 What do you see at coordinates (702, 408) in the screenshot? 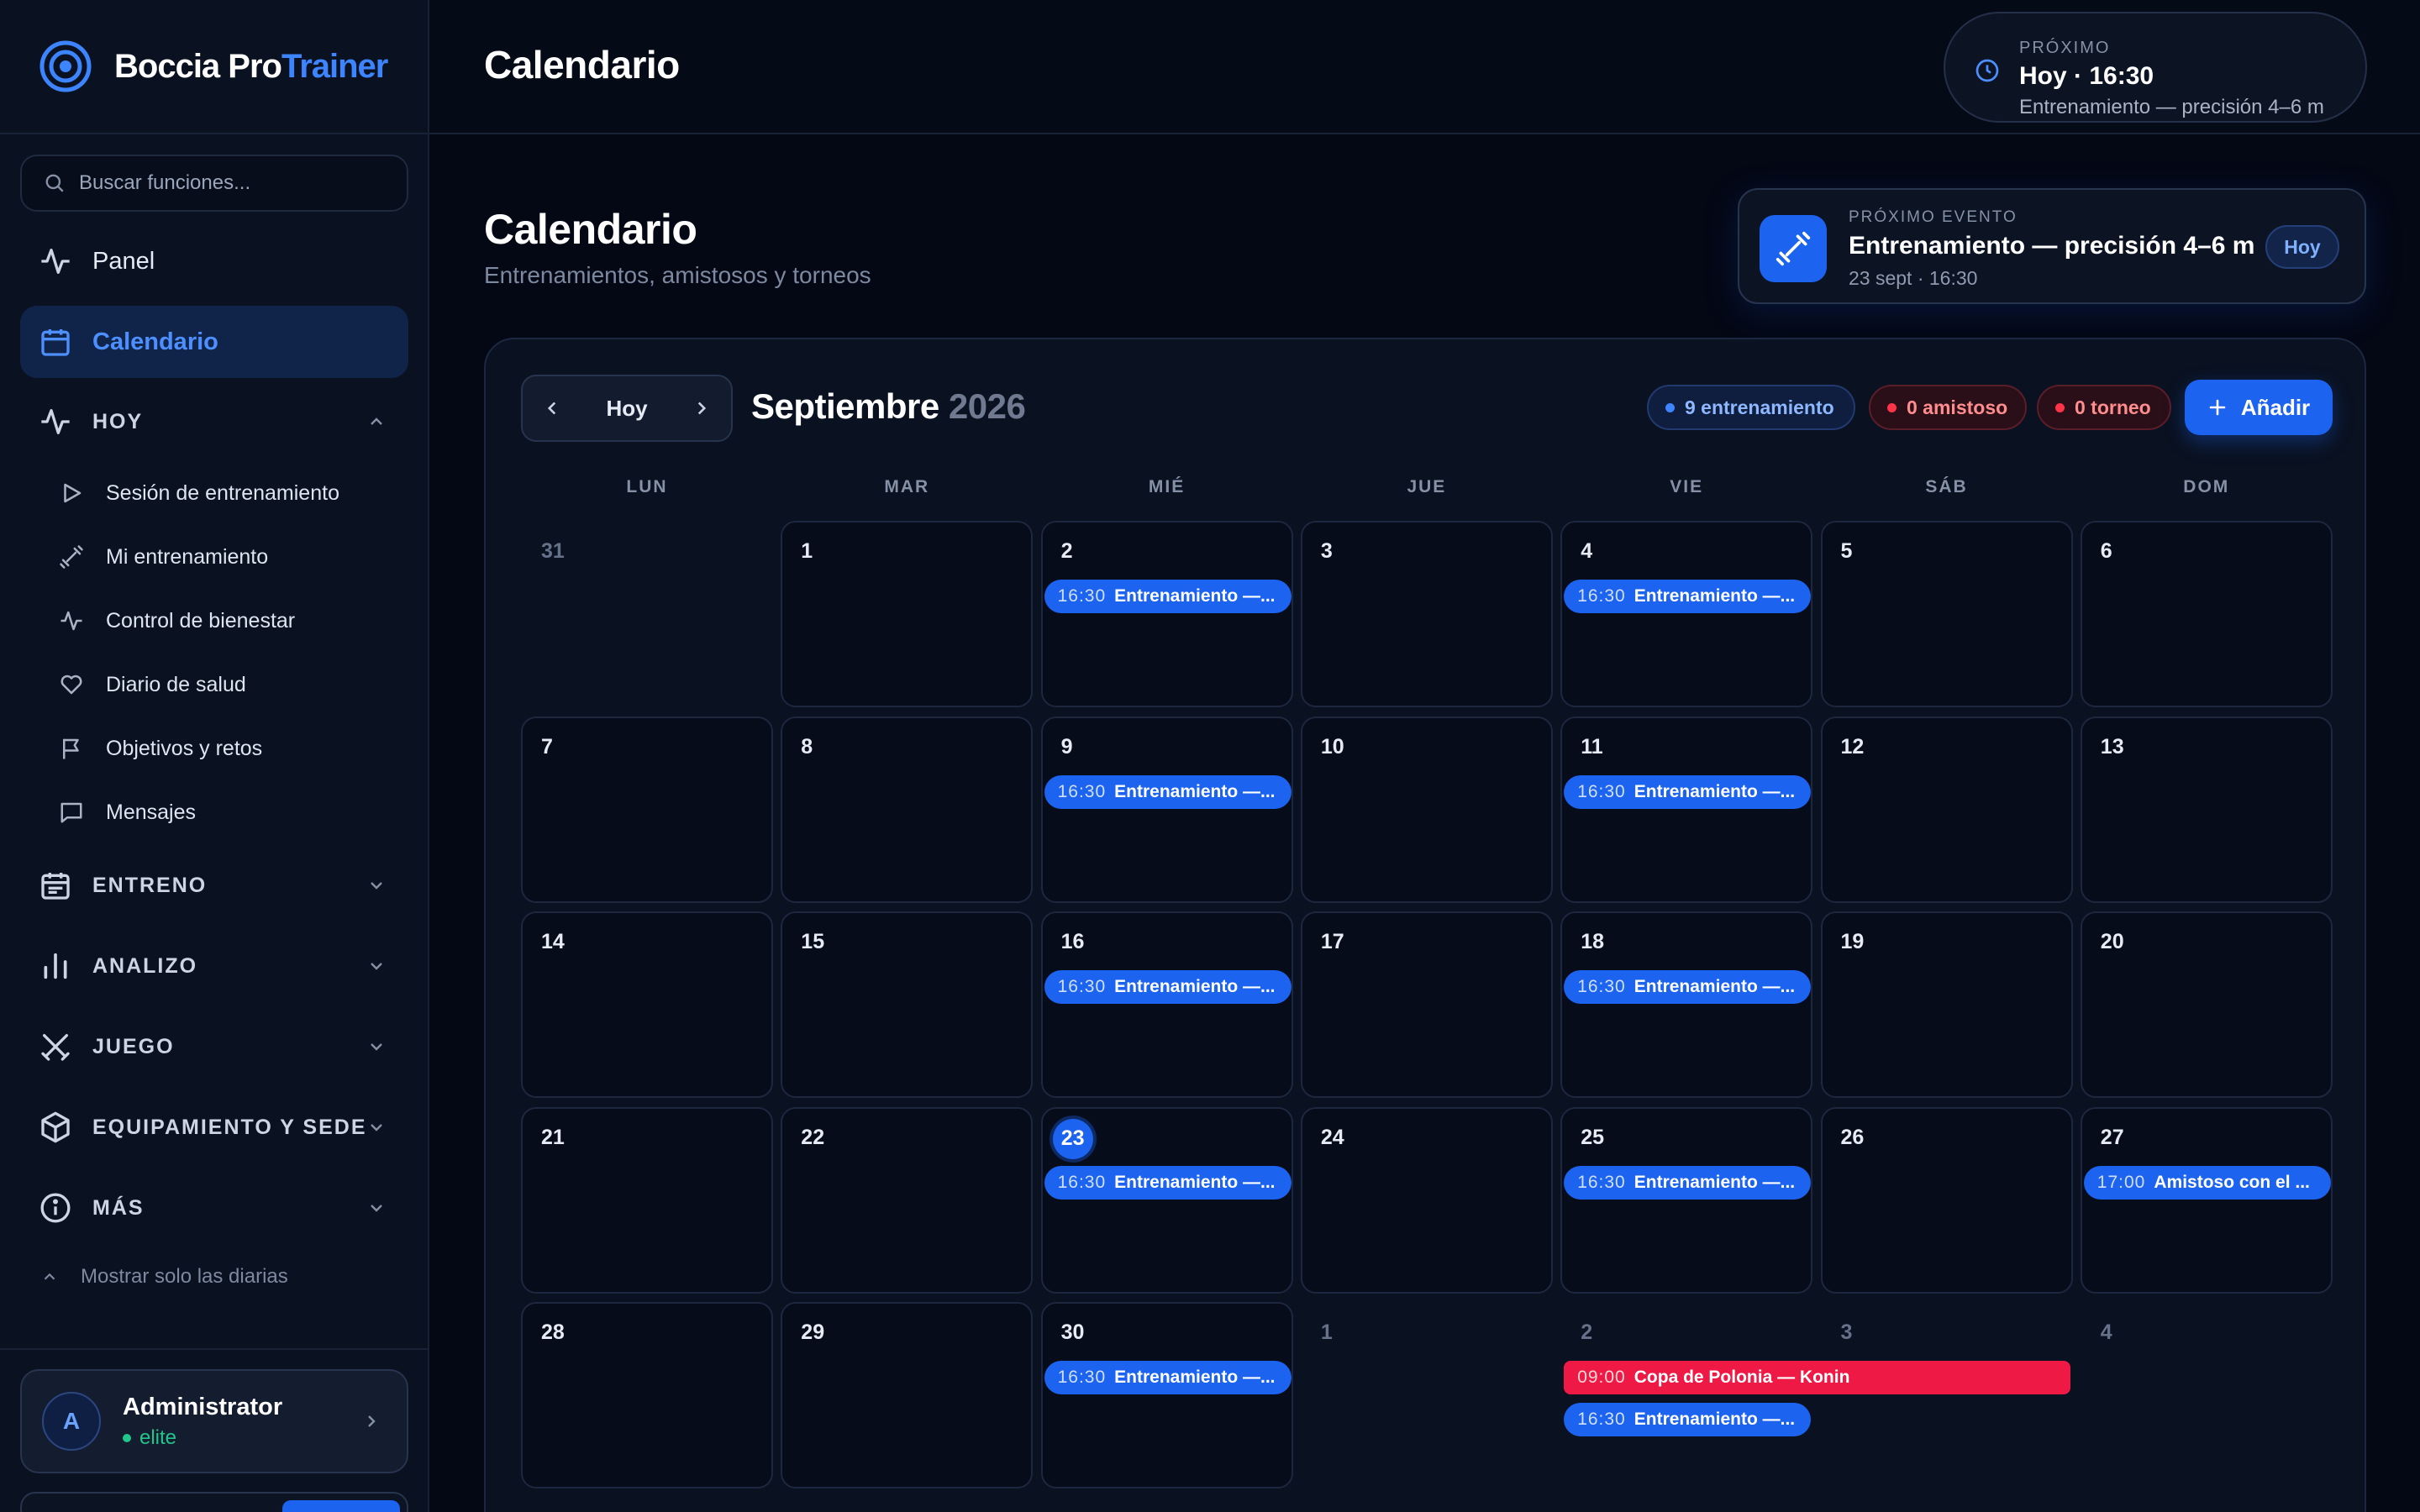
I see `next-month-button` at bounding box center [702, 408].